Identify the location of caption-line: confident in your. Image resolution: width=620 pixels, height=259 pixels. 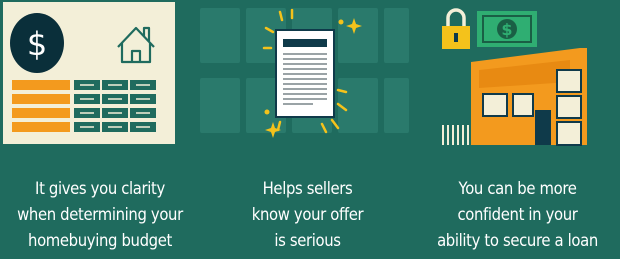
(517, 214).